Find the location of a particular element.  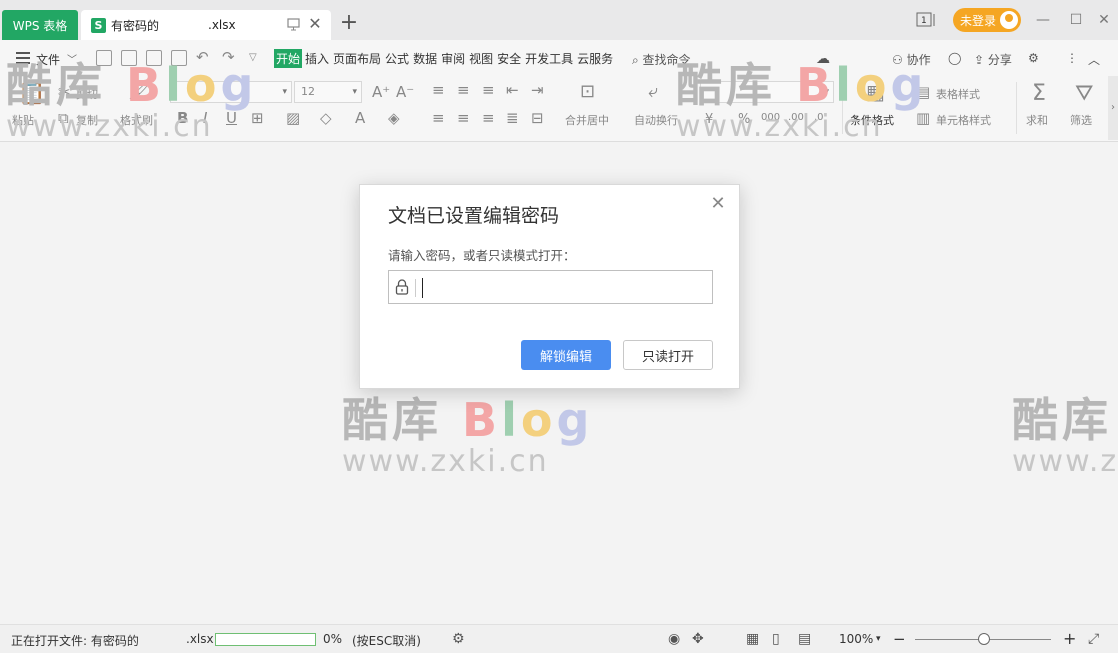

zoom-slider-handle is located at coordinates (984, 639).